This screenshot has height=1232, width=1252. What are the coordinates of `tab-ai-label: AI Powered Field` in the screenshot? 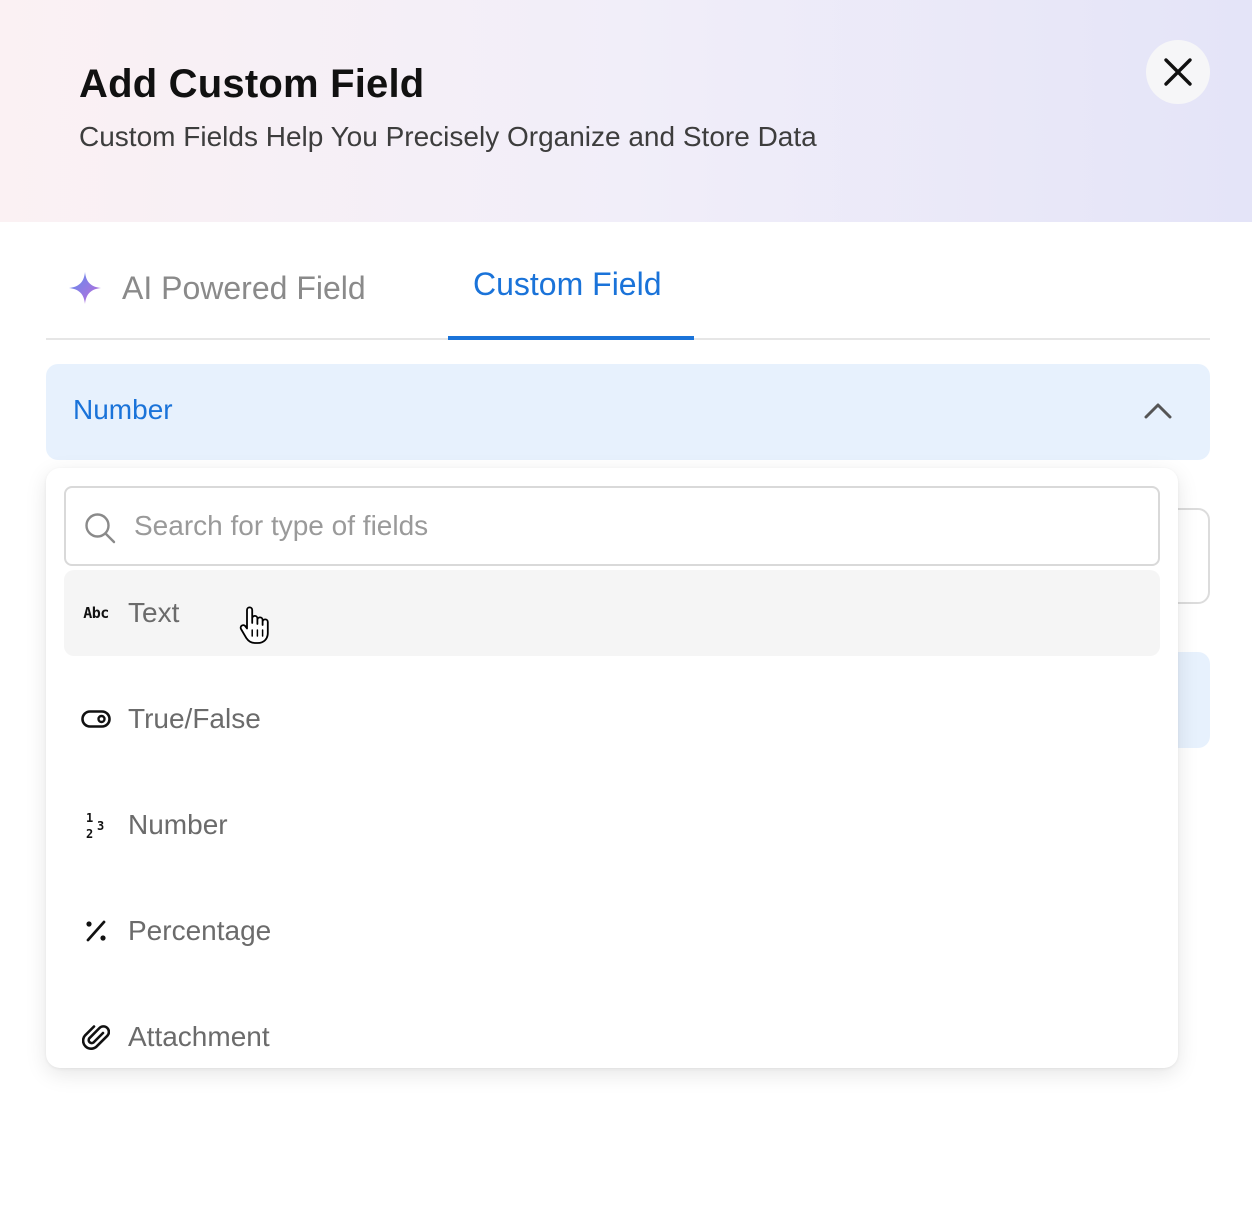 It's located at (244, 287).